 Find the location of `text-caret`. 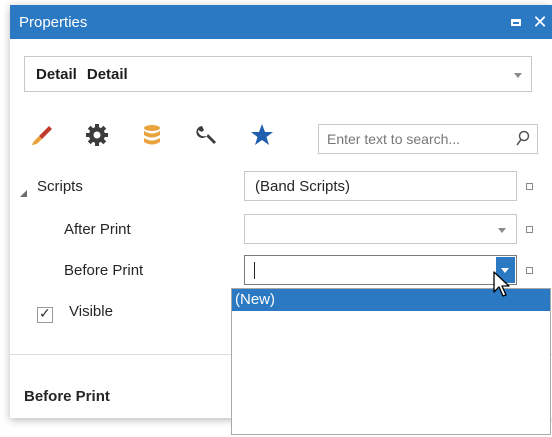

text-caret is located at coordinates (254, 270).